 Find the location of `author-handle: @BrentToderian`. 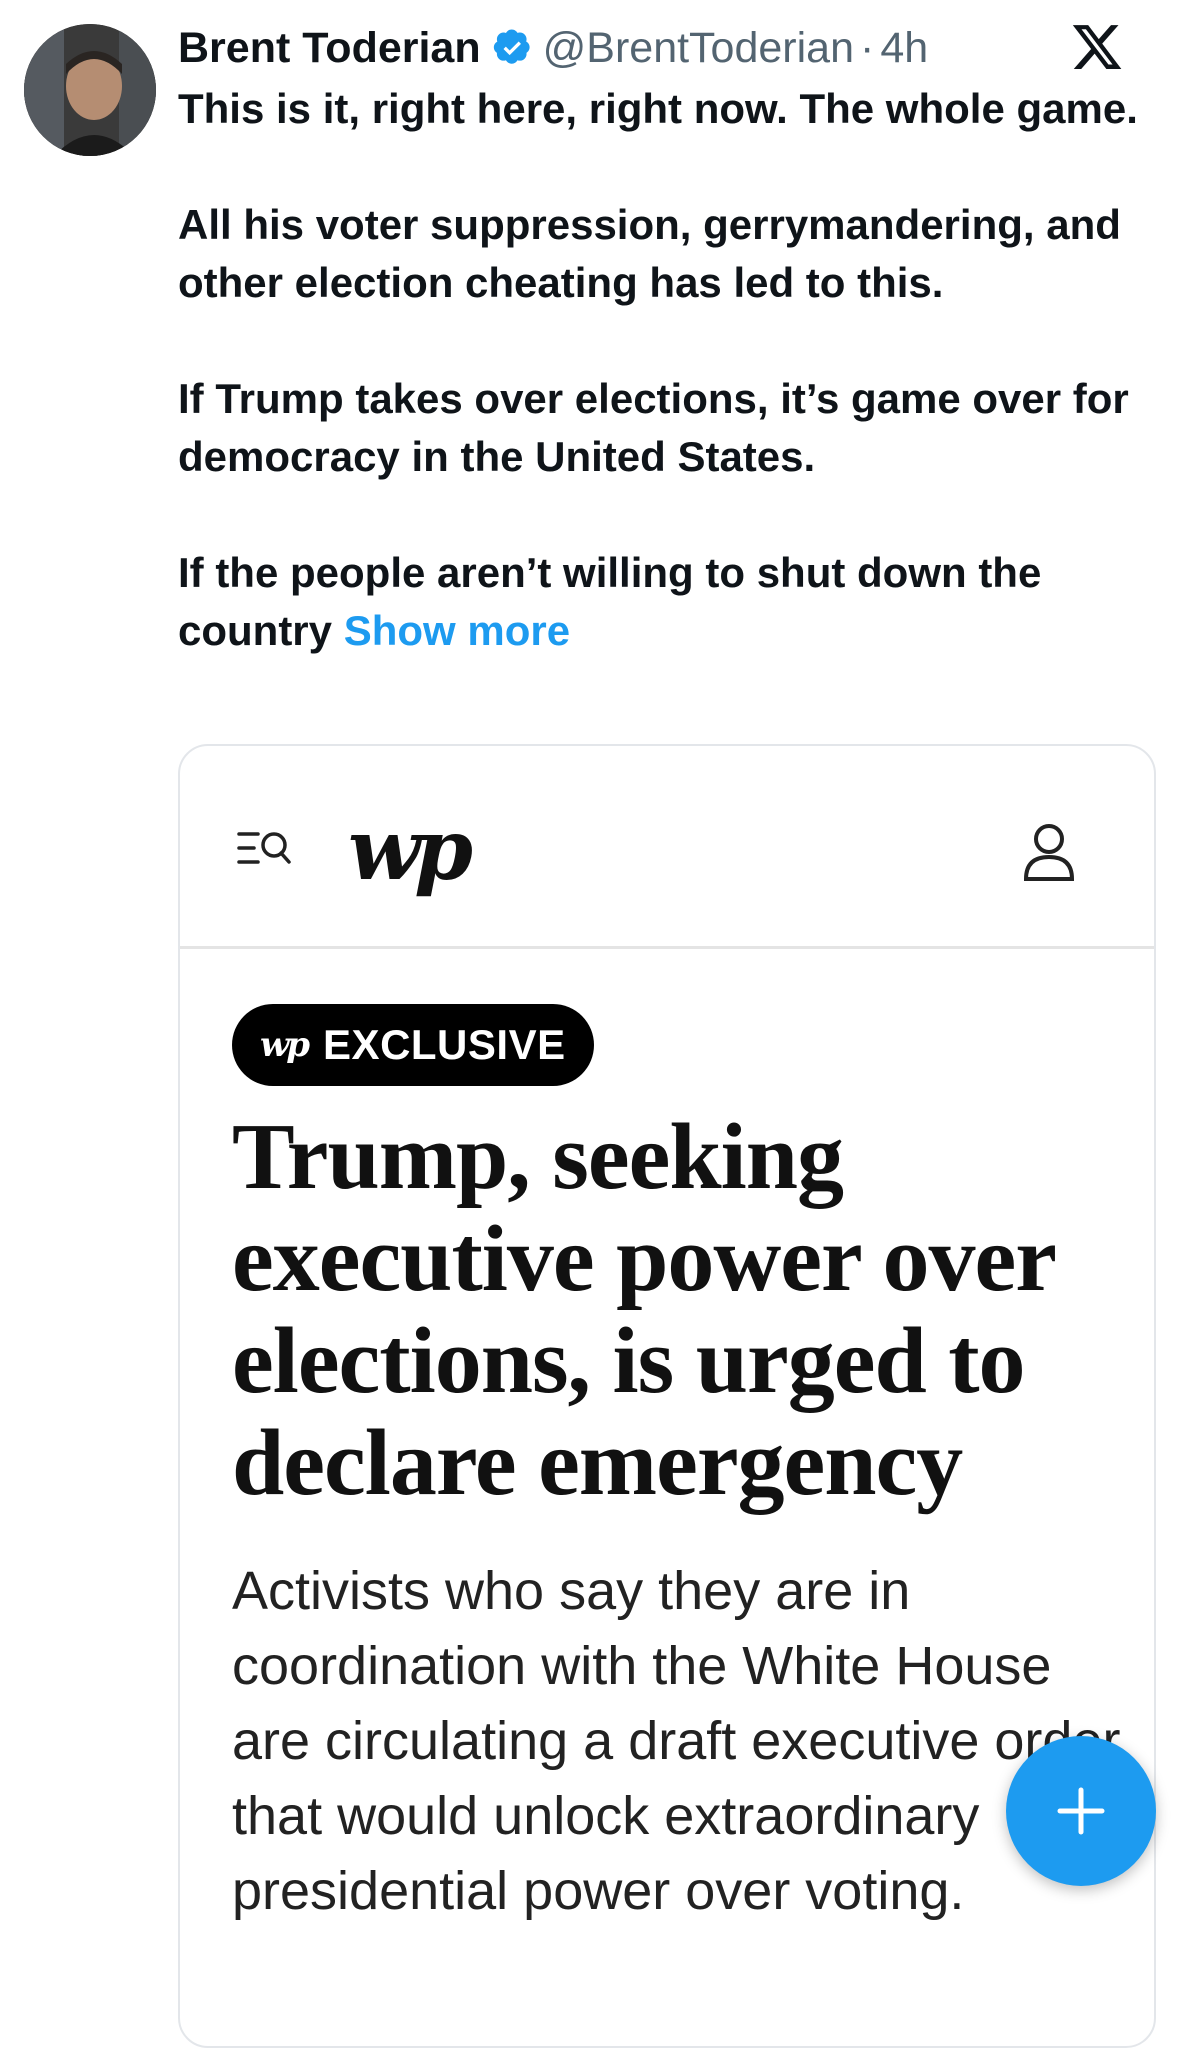

author-handle: @BrentToderian is located at coordinates (698, 48).